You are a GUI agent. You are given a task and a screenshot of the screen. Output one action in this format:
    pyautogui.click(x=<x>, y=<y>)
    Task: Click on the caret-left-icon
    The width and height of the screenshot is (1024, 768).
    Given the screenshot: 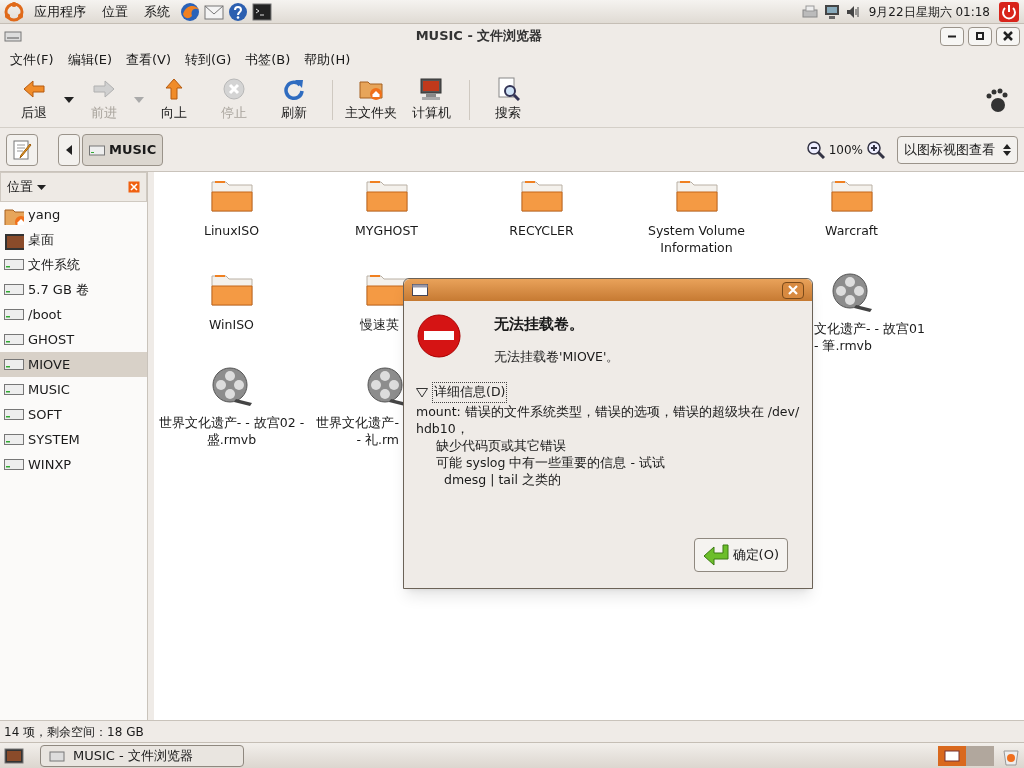 What is the action you would take?
    pyautogui.click(x=69, y=149)
    